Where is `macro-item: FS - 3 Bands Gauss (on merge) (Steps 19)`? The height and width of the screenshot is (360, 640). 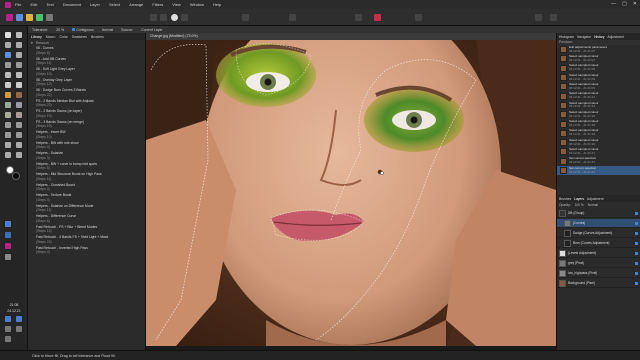
macro-item: FS - 3 Bands Gauss (on merge) (Steps 19) is located at coordinates (90, 125).